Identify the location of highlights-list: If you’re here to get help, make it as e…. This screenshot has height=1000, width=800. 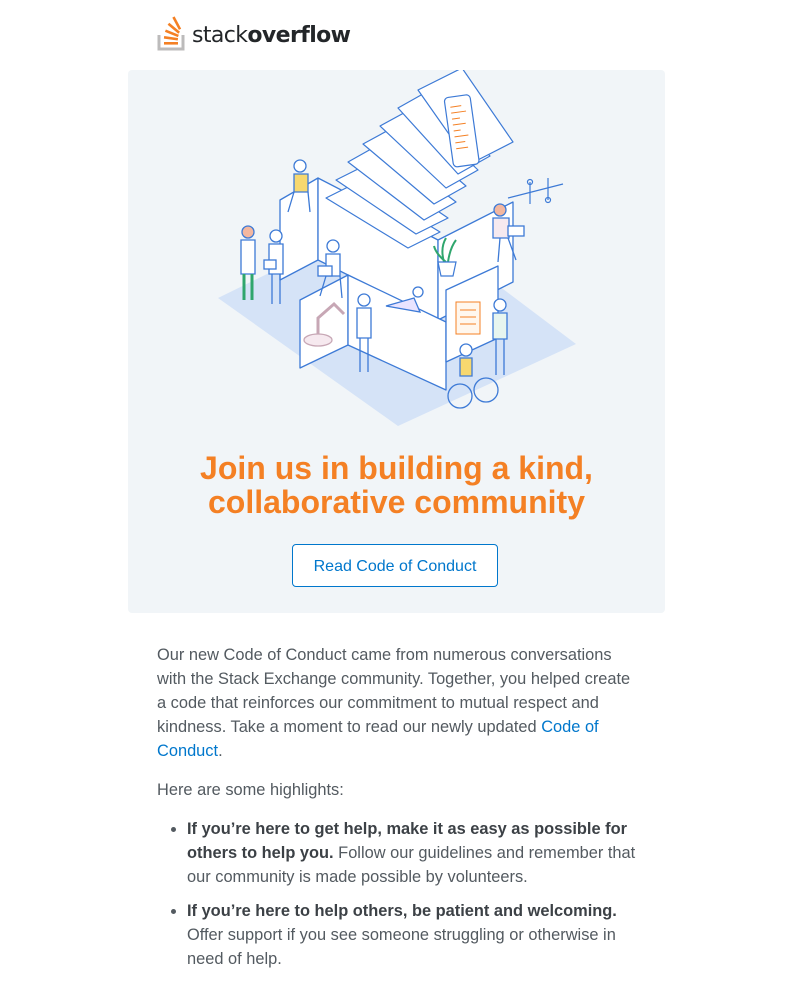
(399, 894).